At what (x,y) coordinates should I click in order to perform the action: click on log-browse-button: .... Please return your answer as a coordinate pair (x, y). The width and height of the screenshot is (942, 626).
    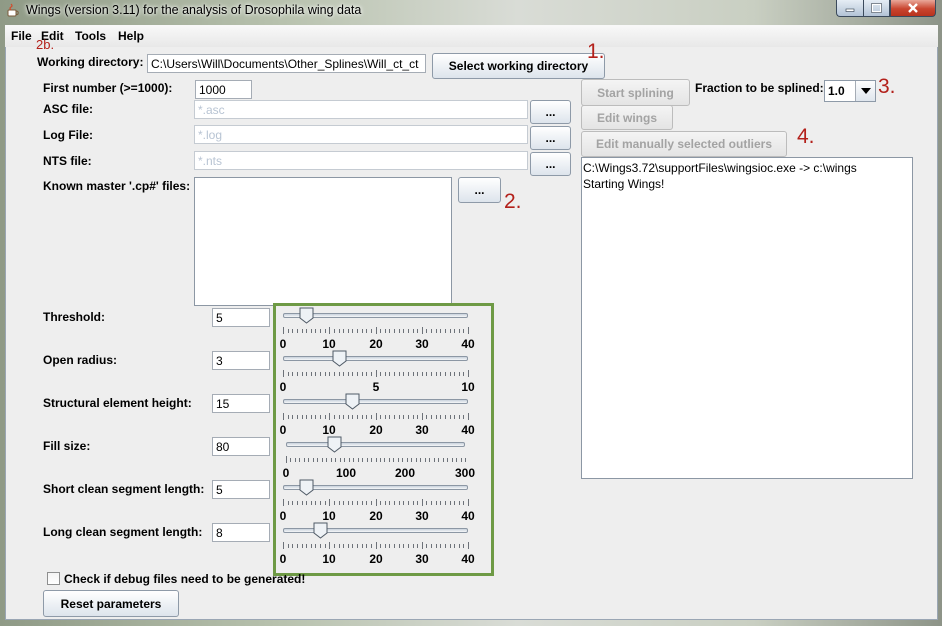
    Looking at the image, I should click on (550, 138).